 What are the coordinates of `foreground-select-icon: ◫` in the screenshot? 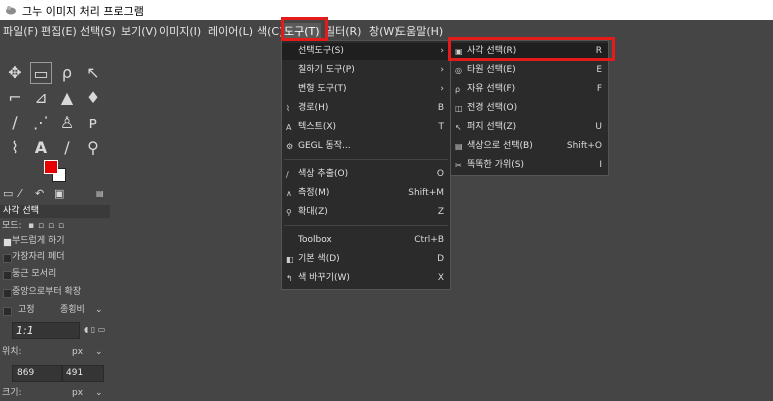 It's located at (459, 108).